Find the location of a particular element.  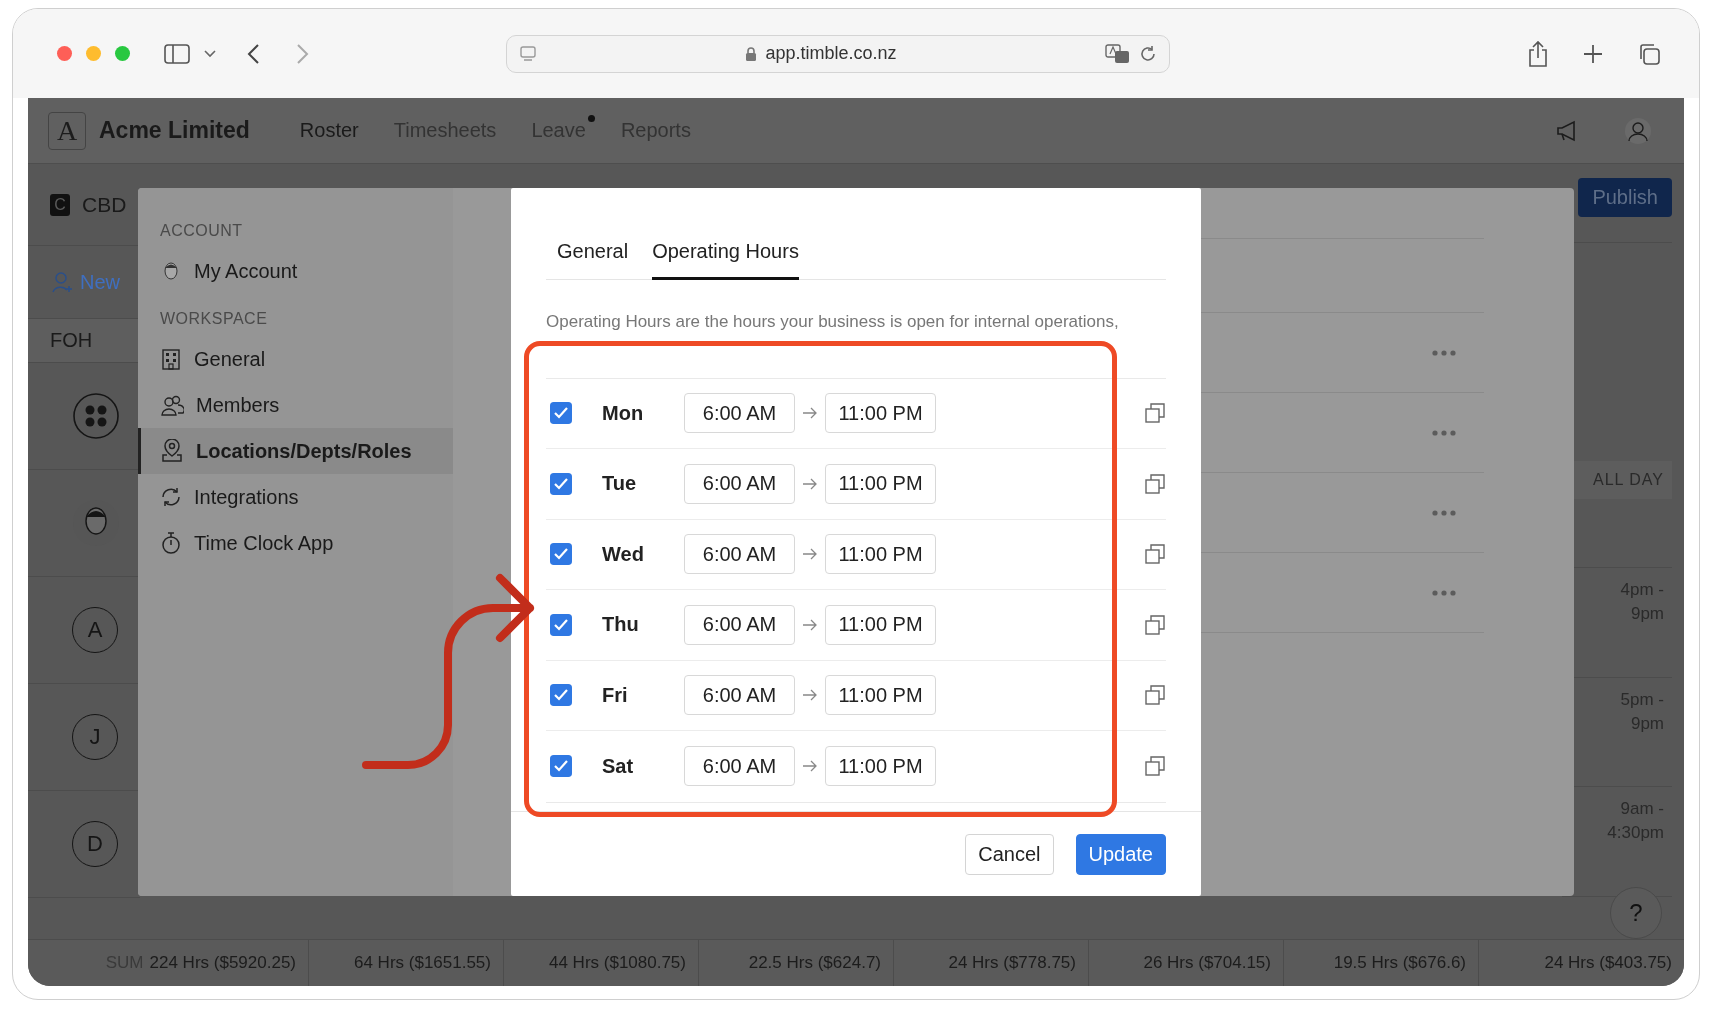

people-icon is located at coordinates (172, 405).